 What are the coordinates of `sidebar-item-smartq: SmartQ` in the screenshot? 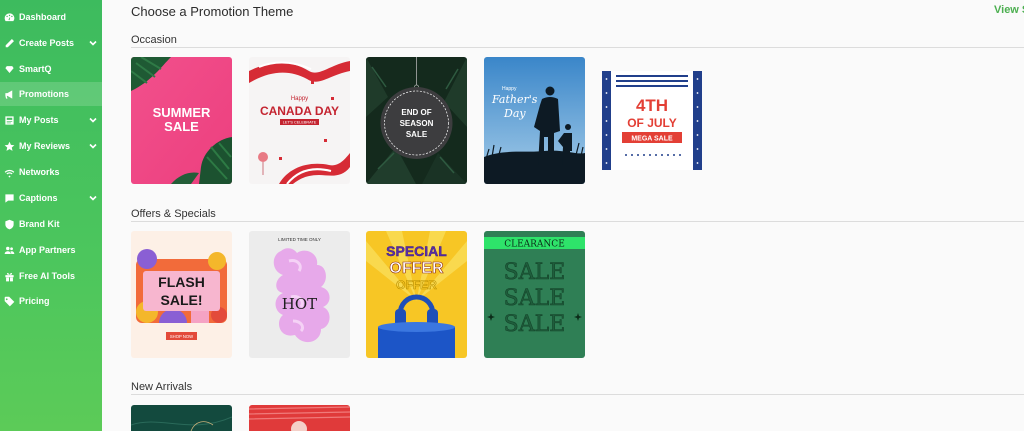 It's located at (51, 69).